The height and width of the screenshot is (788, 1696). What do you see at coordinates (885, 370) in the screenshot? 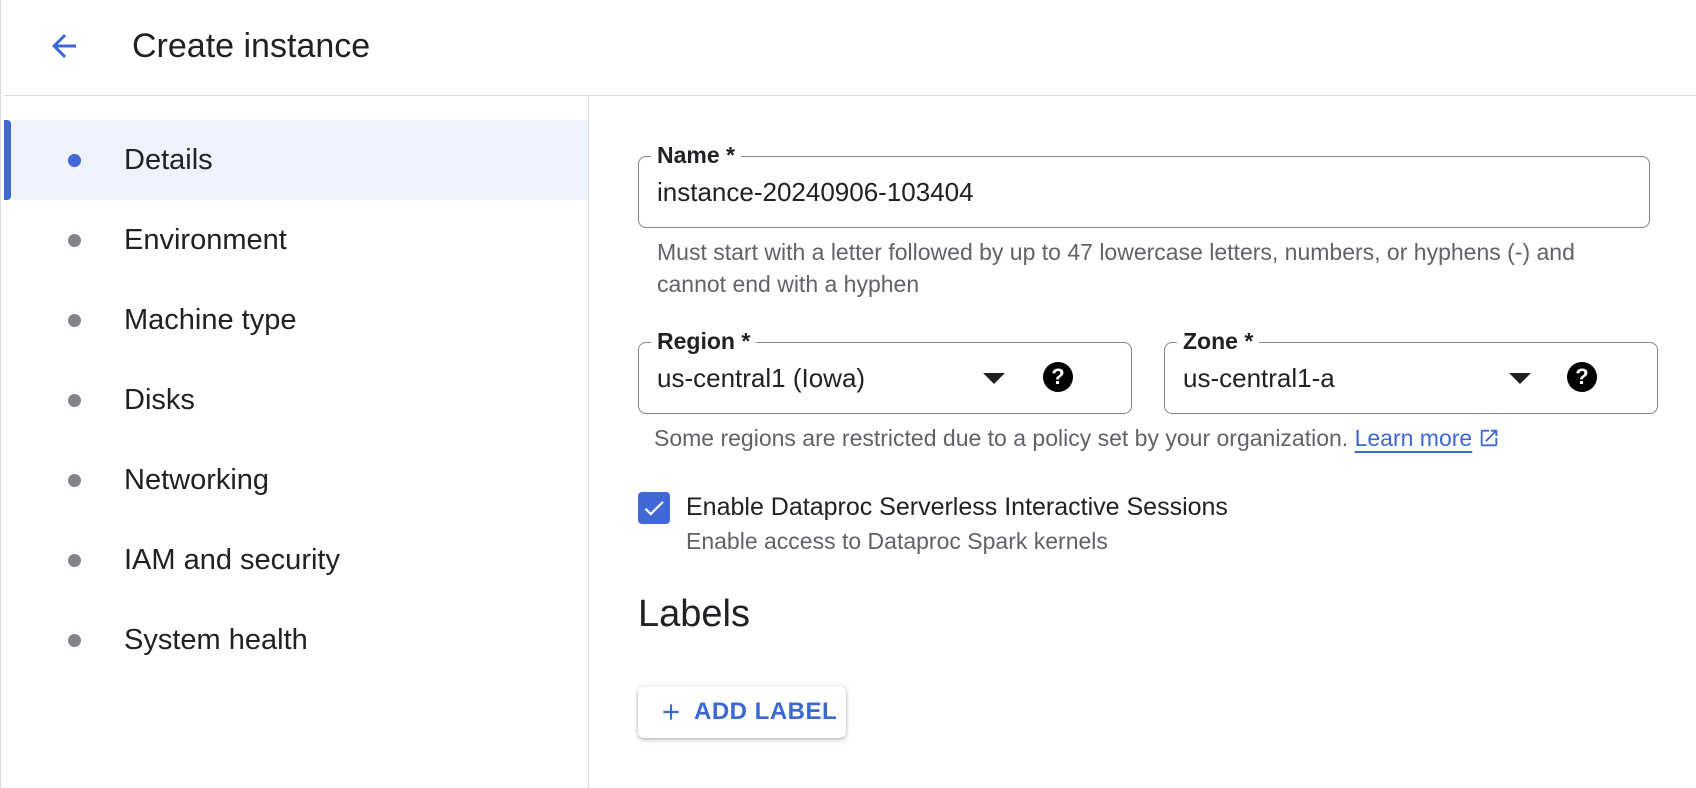
I see `region-select: Region * us-central1 (Iowa) ?` at bounding box center [885, 370].